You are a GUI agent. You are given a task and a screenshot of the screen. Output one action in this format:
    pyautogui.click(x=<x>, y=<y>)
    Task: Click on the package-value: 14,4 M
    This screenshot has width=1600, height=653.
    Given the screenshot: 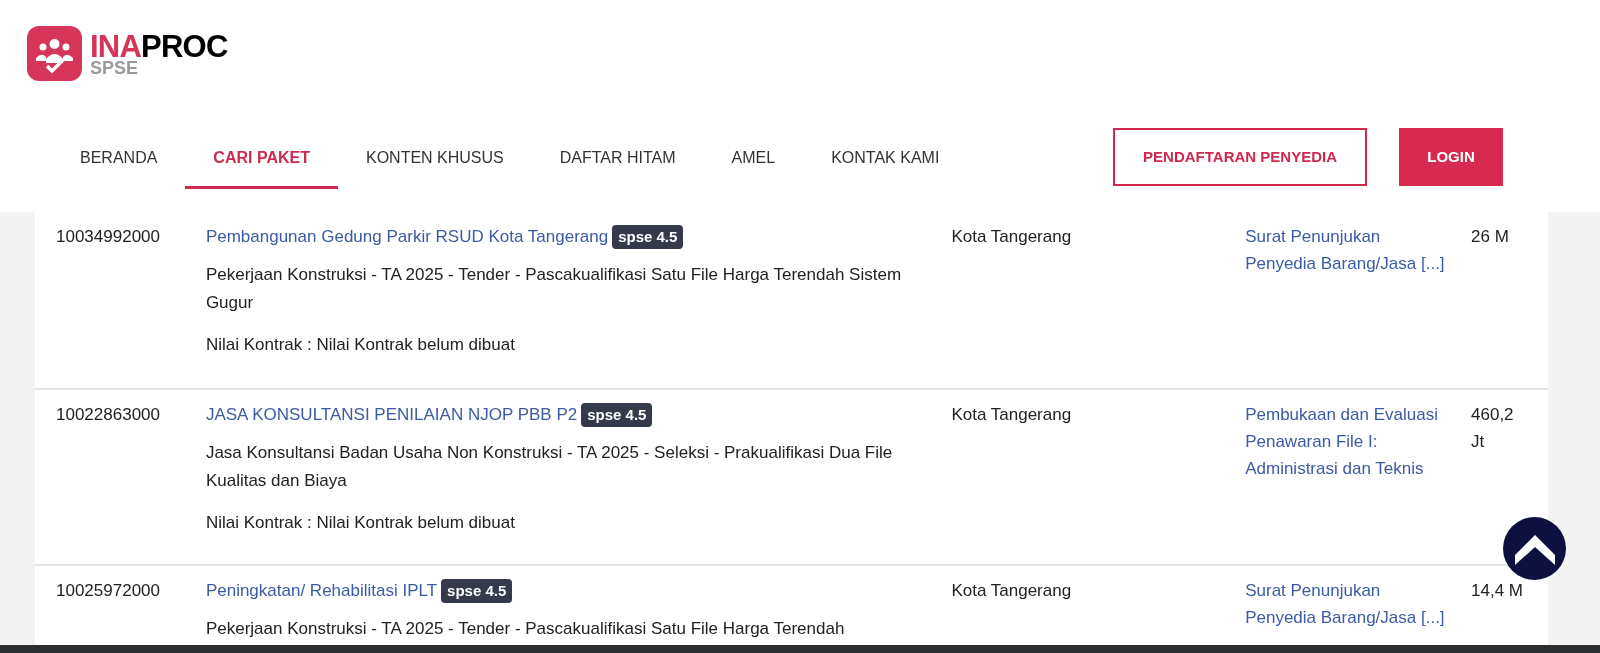 What is the action you would take?
    pyautogui.click(x=1497, y=591)
    